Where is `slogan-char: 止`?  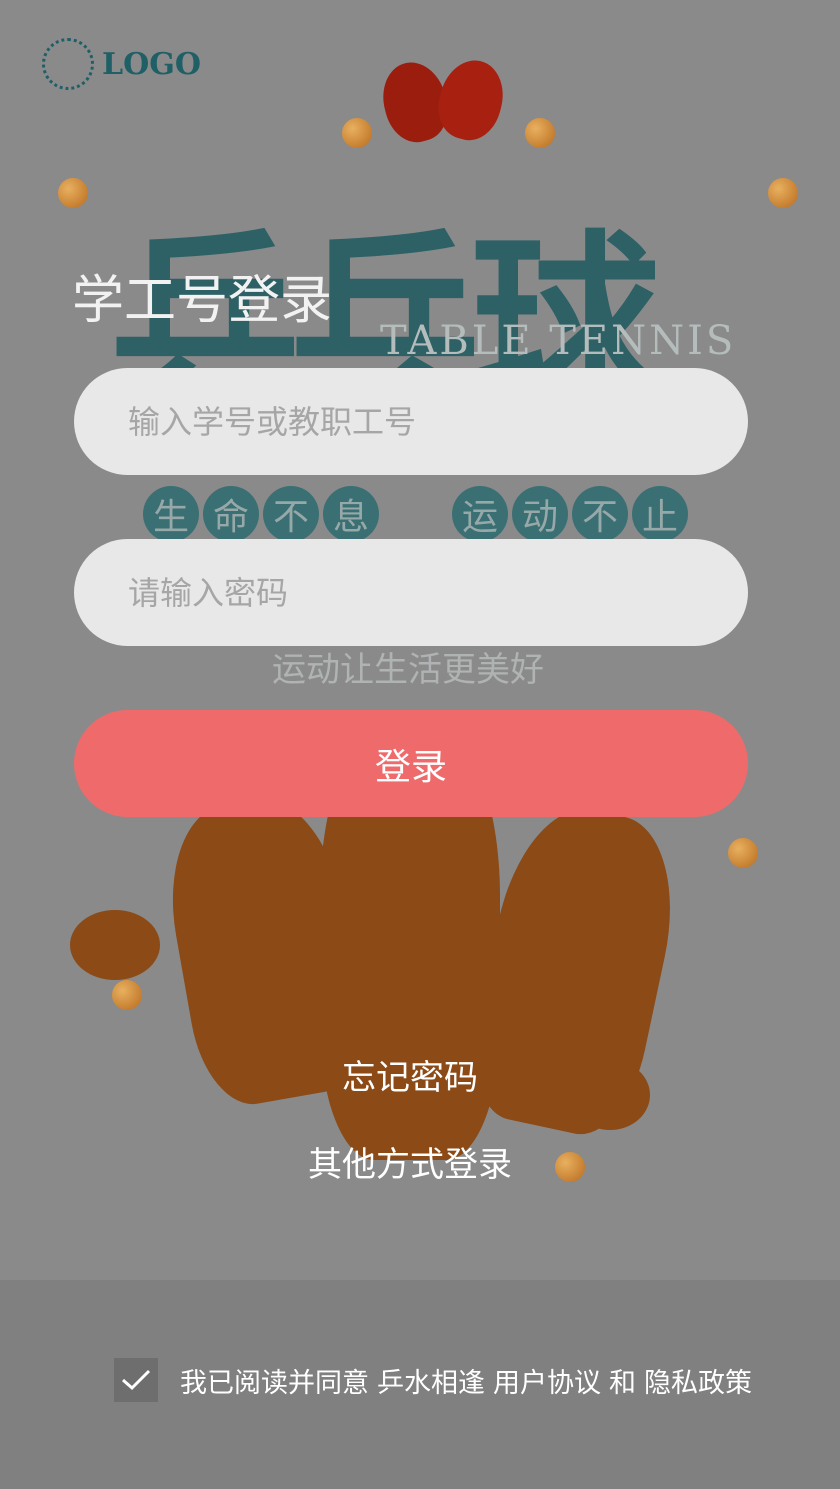
slogan-char: 止 is located at coordinates (660, 514).